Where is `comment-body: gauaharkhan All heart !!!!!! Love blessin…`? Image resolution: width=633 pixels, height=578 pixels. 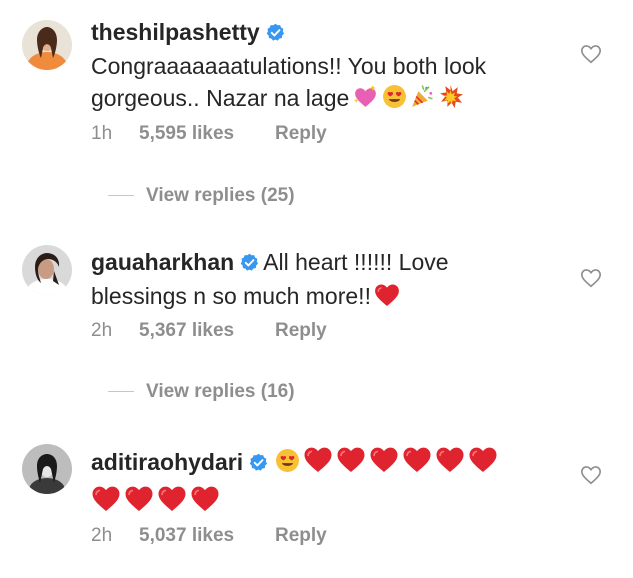
comment-body: gauaharkhan All heart !!!!!! Love blessin… is located at coordinates (326, 280).